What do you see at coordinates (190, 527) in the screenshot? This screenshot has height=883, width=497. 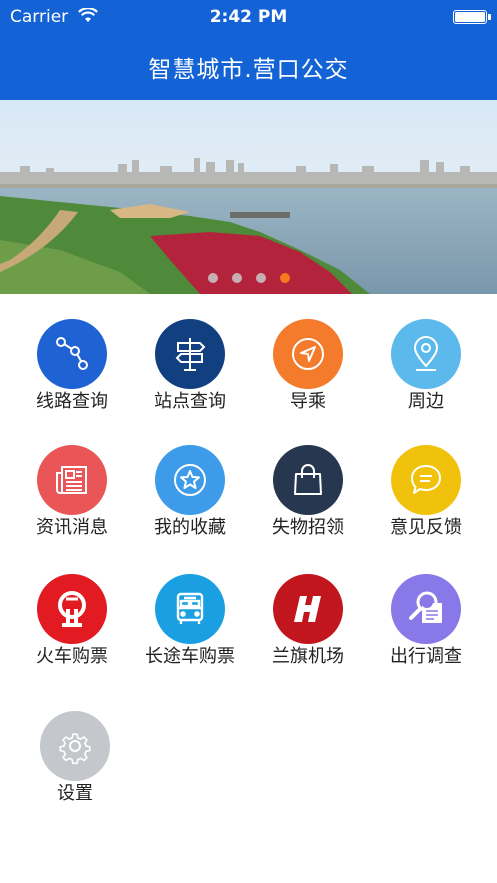 I see `menu-item-label: 我的收藏` at bounding box center [190, 527].